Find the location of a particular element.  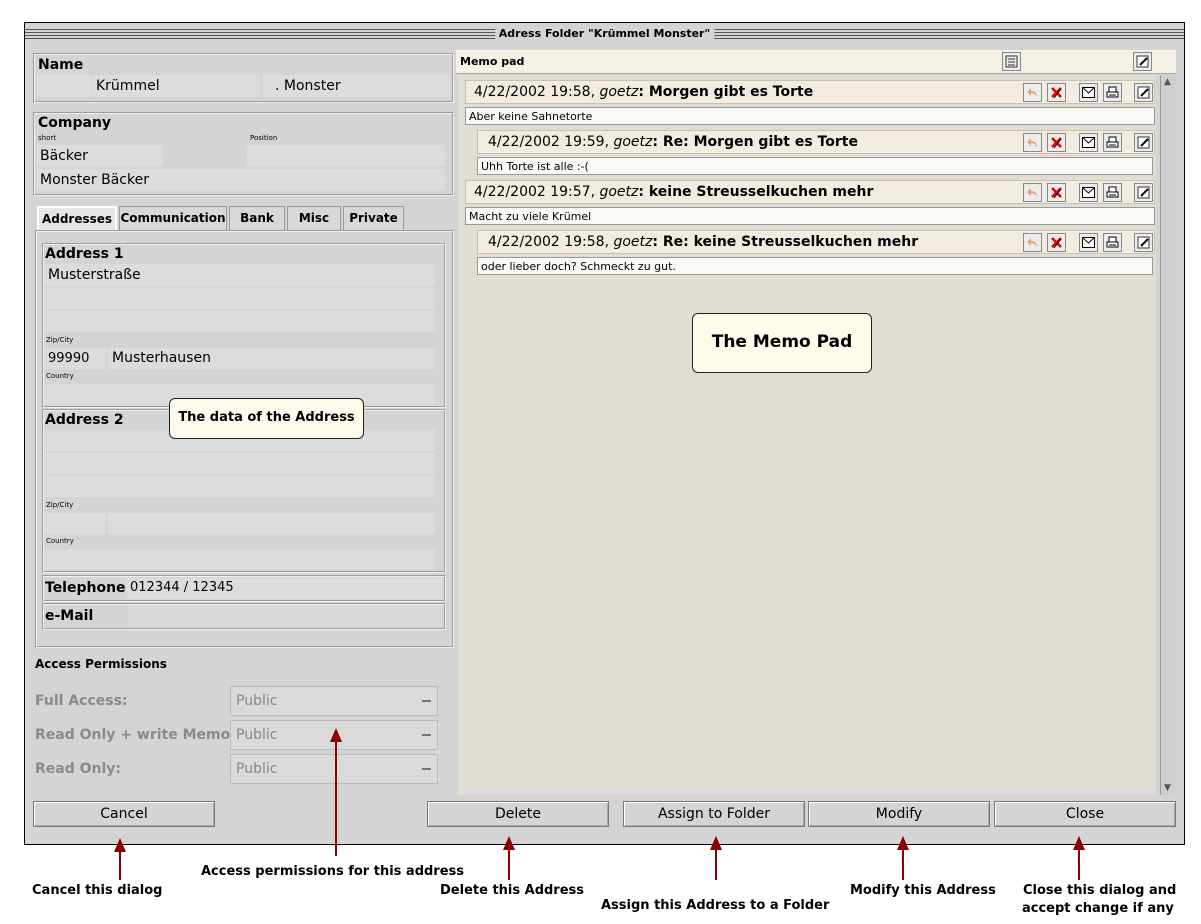

address1-country-label: Country is located at coordinates (60, 376).